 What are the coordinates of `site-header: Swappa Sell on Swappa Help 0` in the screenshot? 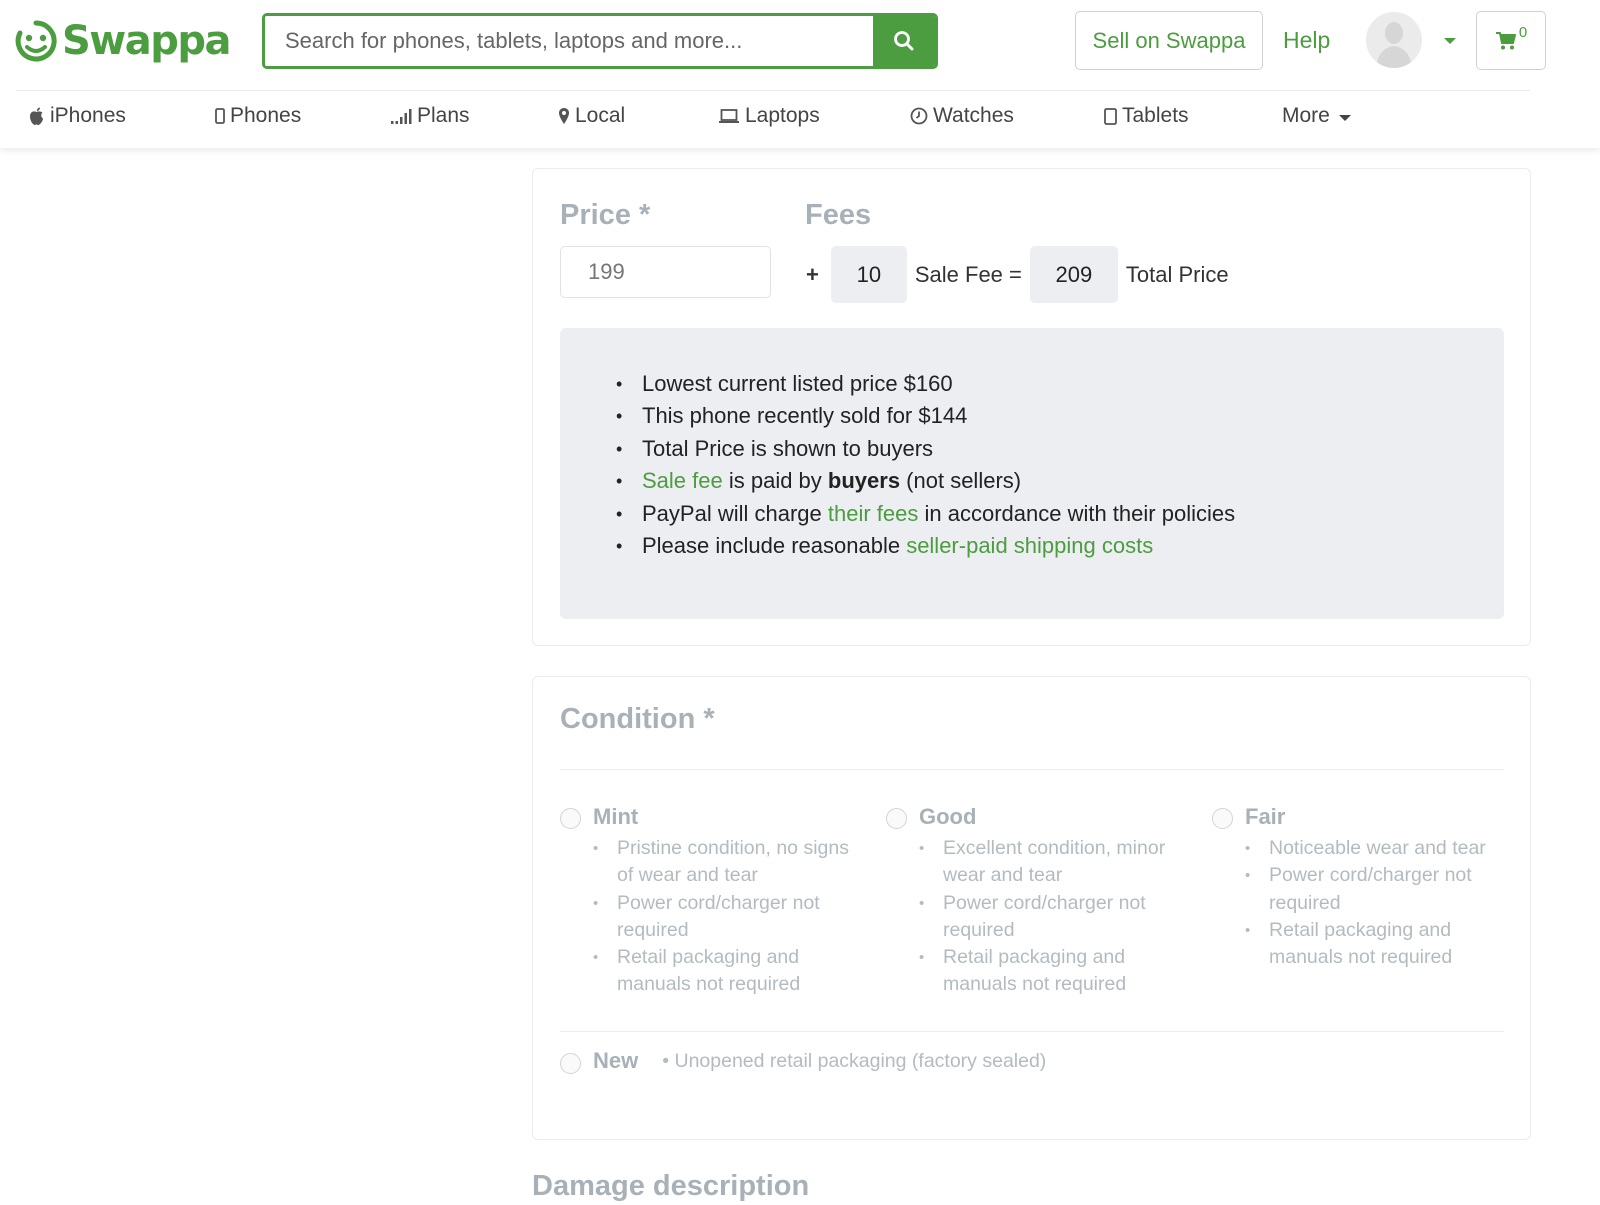 It's located at (800, 74).